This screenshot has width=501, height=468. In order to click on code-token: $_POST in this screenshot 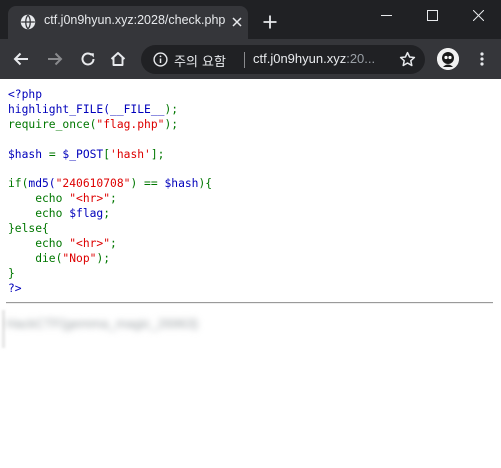, I will do `click(83, 154)`.